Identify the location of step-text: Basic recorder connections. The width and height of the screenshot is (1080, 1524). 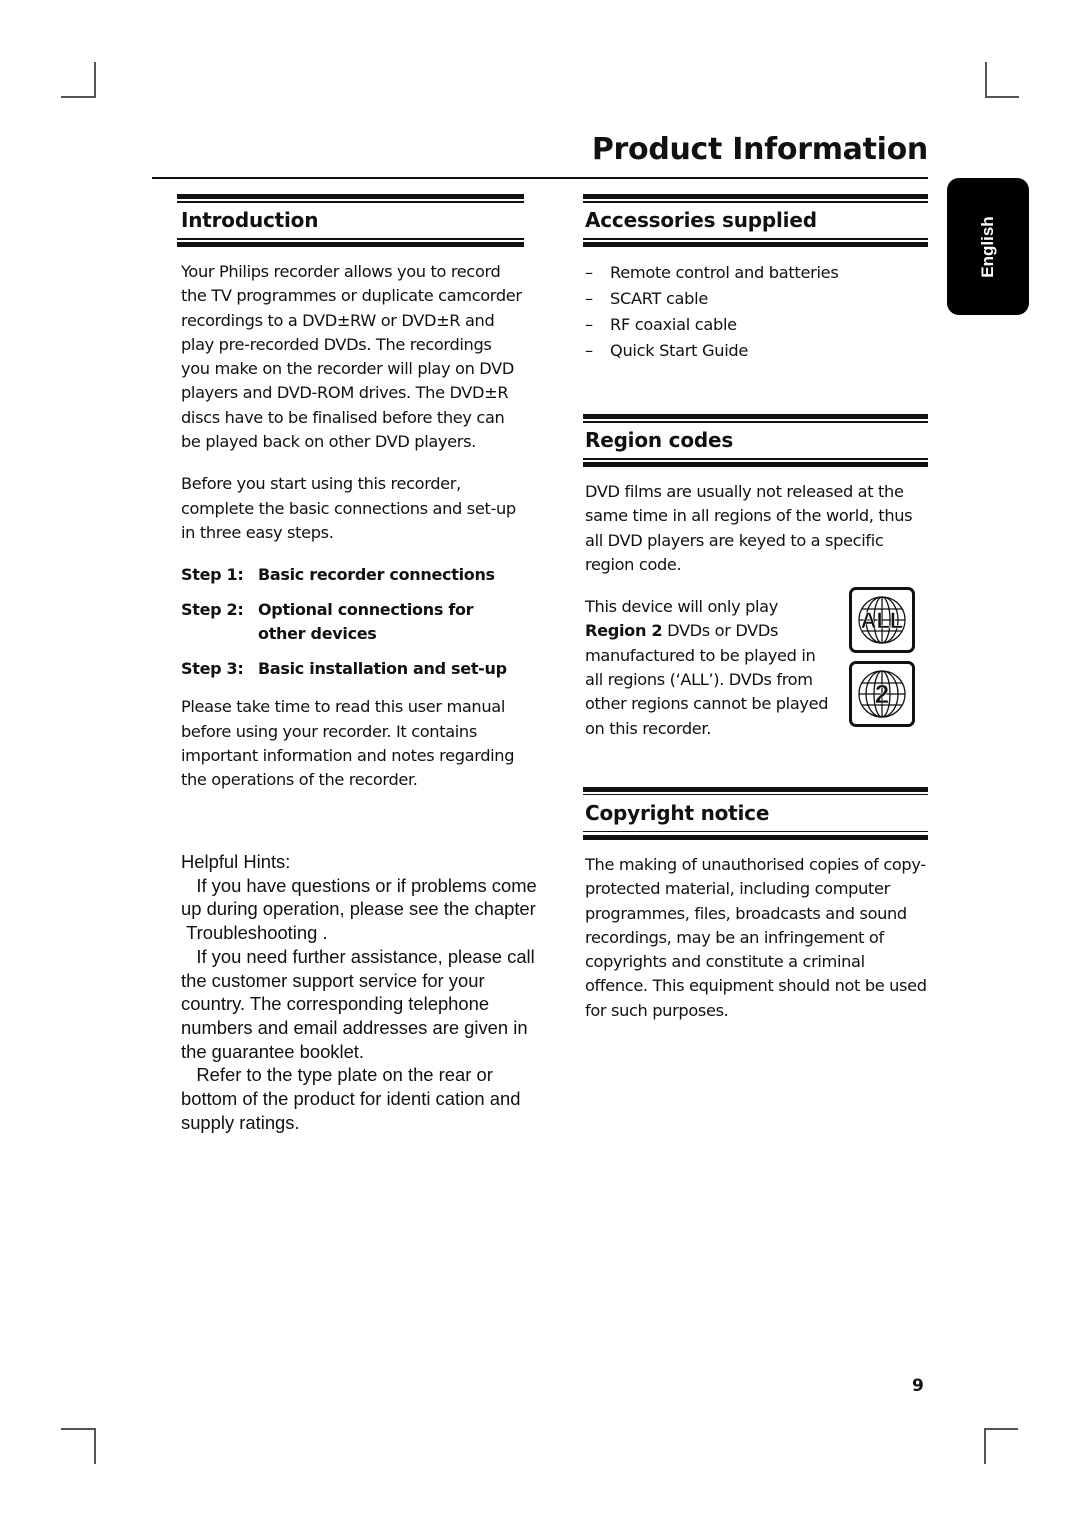
(376, 575).